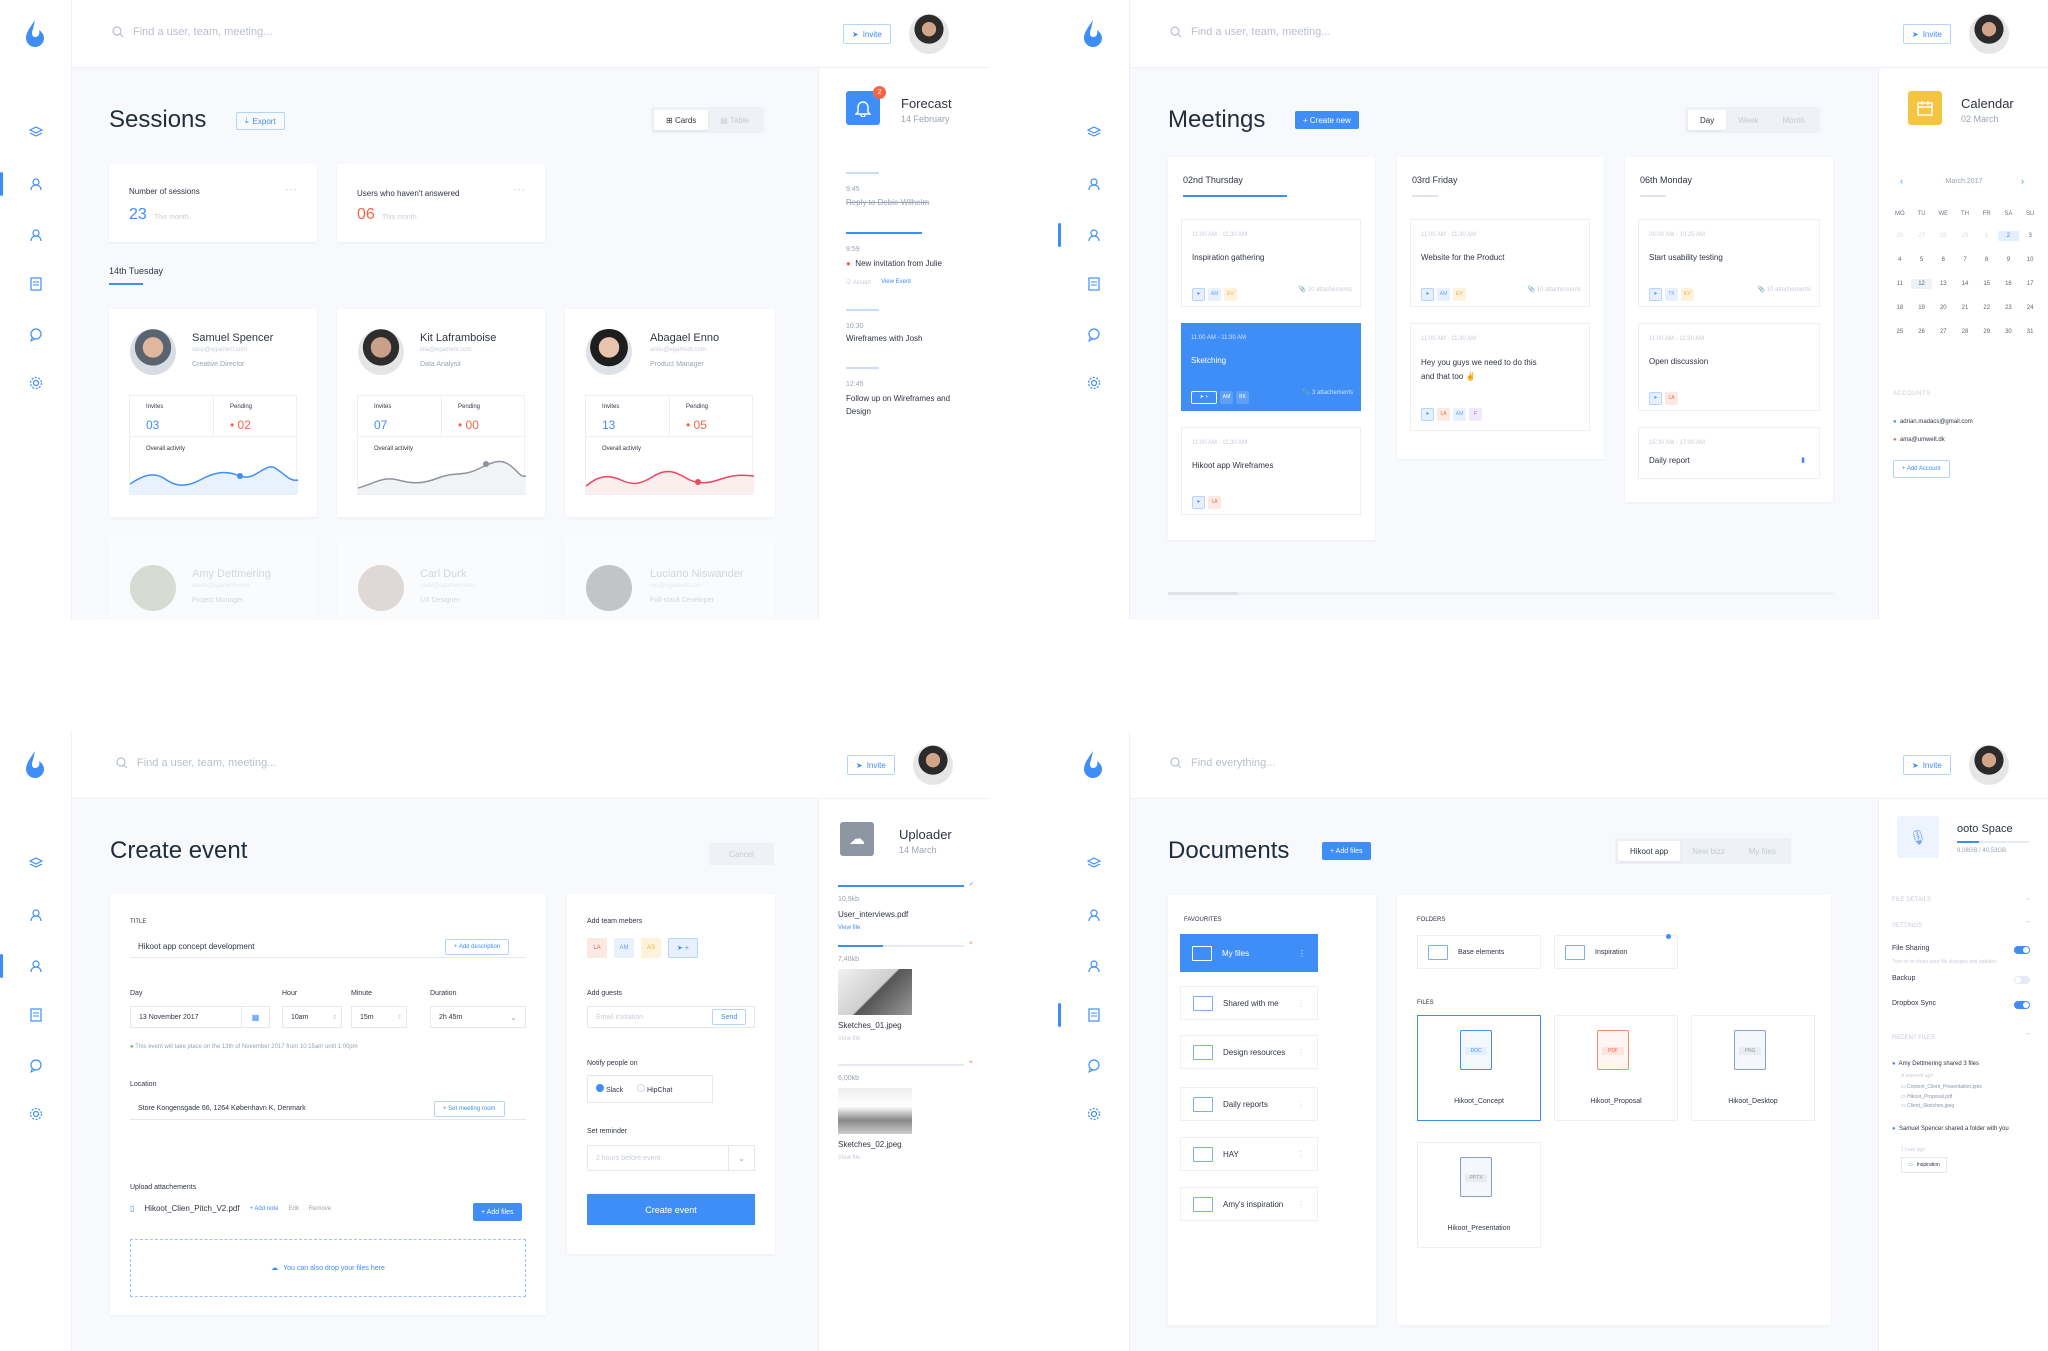 The height and width of the screenshot is (1351, 2048). Describe the element at coordinates (597, 948) in the screenshot. I see `team-member-chip: LA` at that location.